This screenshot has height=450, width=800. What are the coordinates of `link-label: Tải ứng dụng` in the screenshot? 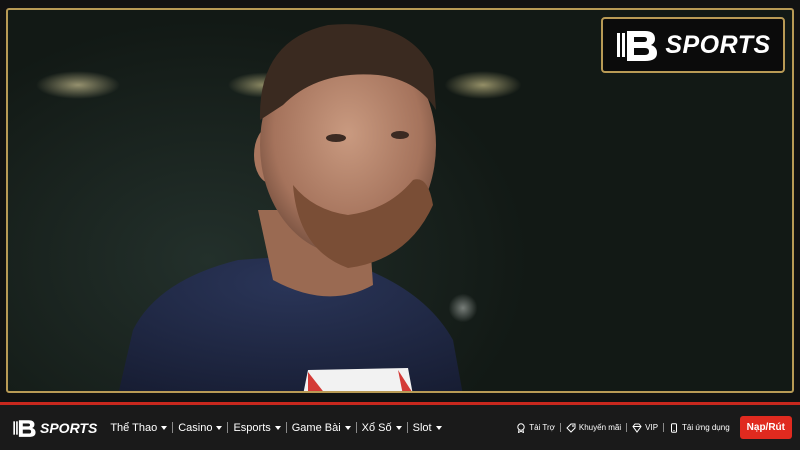 It's located at (706, 427).